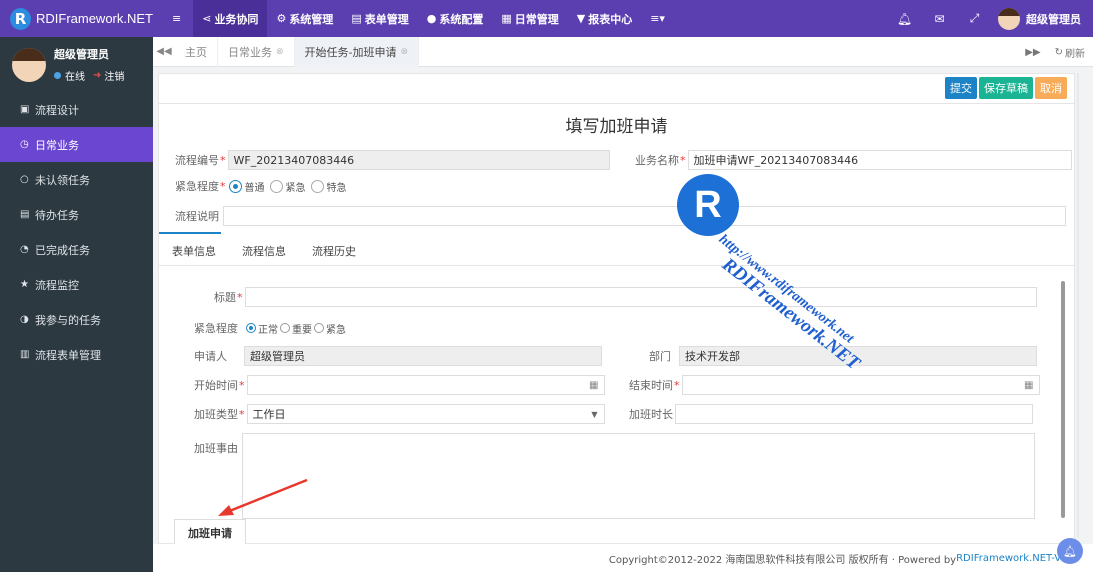 The width and height of the screenshot is (1093, 572). I want to click on ot-reason-row: 加班事由, so click(216, 448).